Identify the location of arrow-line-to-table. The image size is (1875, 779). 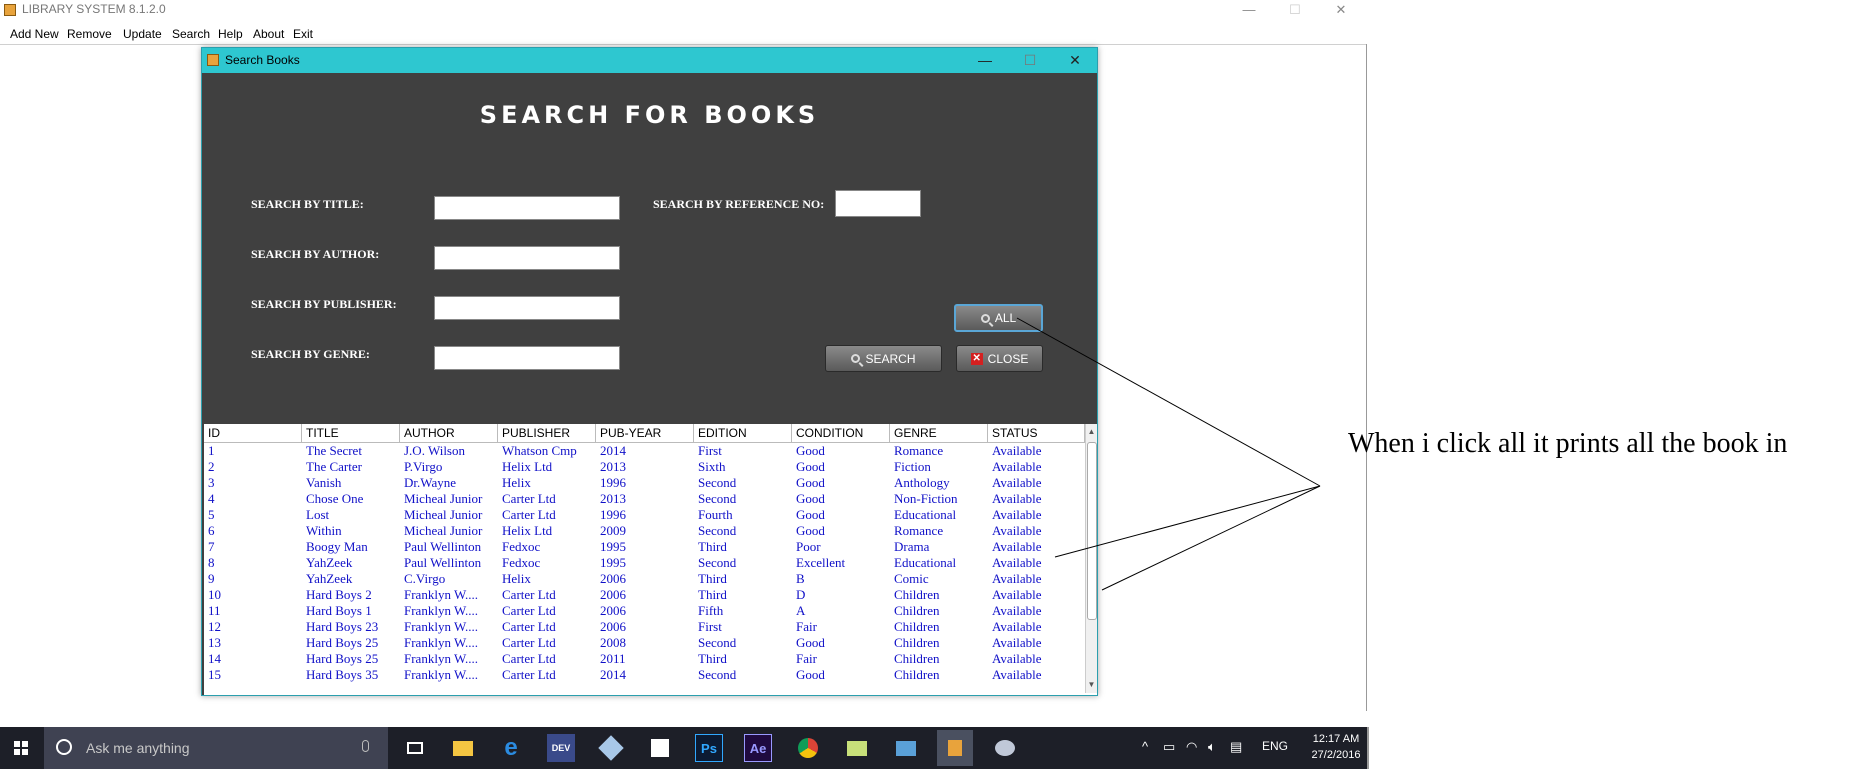
(1187, 521).